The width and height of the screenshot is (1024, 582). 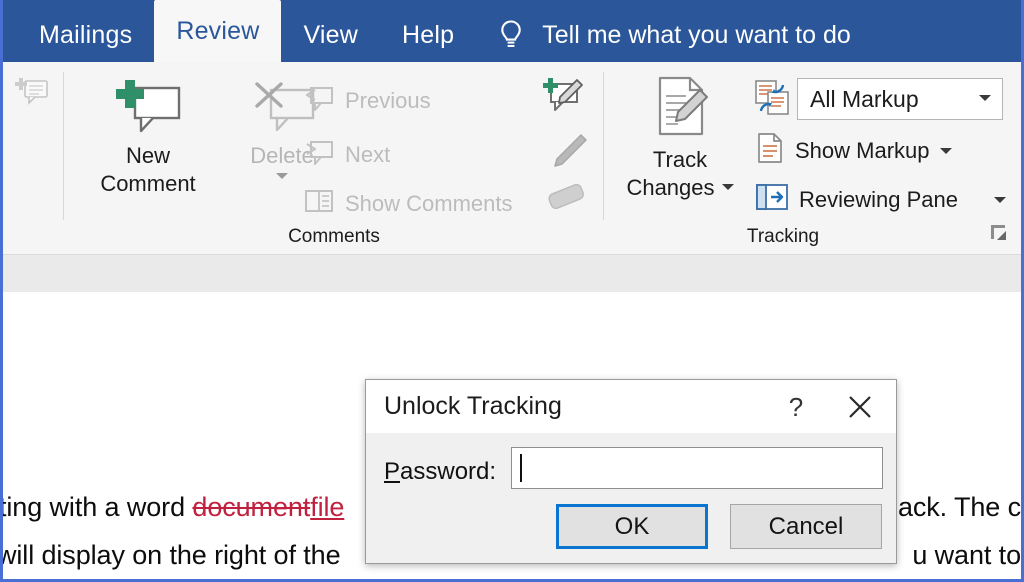 What do you see at coordinates (327, 507) in the screenshot?
I see `tracked-insertion: file` at bounding box center [327, 507].